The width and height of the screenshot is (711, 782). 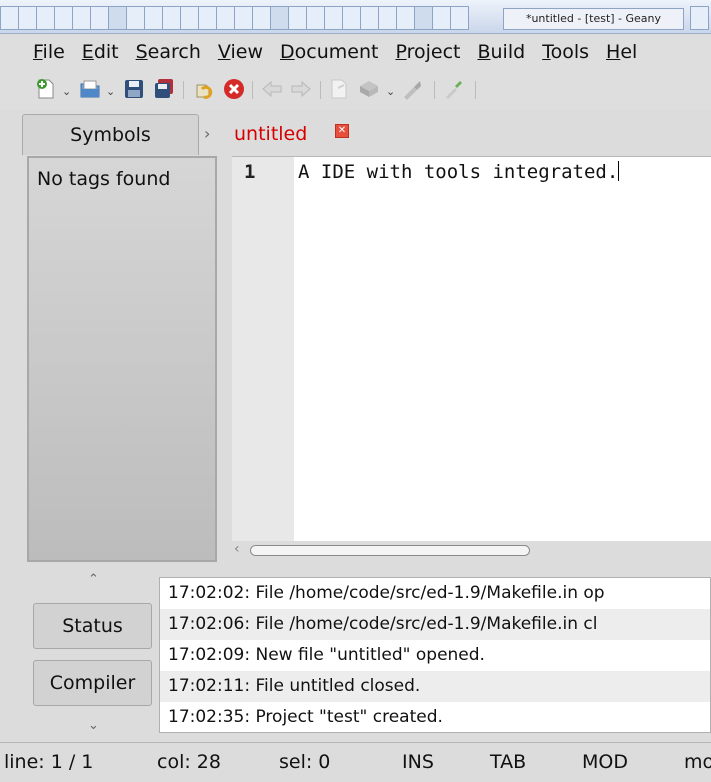 I want to click on menu-search: Search, so click(x=168, y=52).